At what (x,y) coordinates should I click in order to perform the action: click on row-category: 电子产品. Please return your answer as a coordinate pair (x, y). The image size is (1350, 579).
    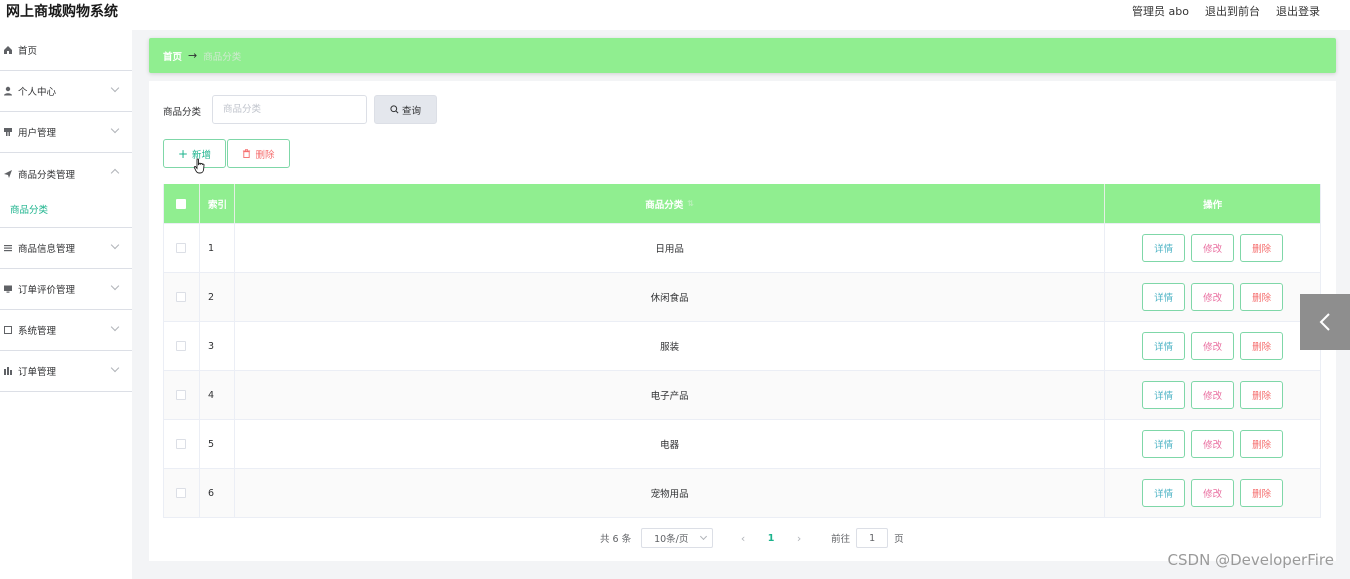
    Looking at the image, I should click on (670, 395).